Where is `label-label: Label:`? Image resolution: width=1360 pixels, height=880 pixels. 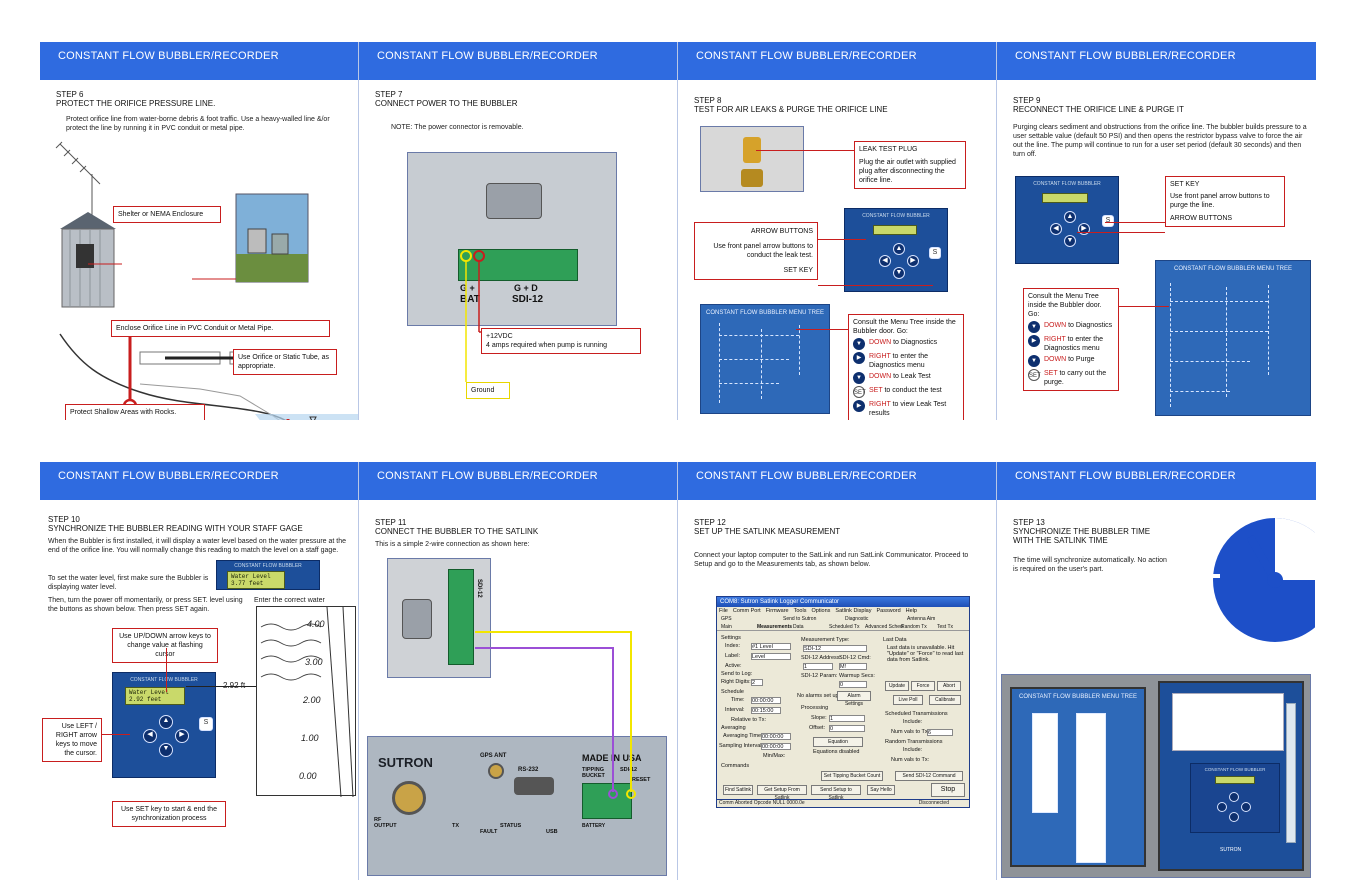
label-label: Label: is located at coordinates (732, 656).